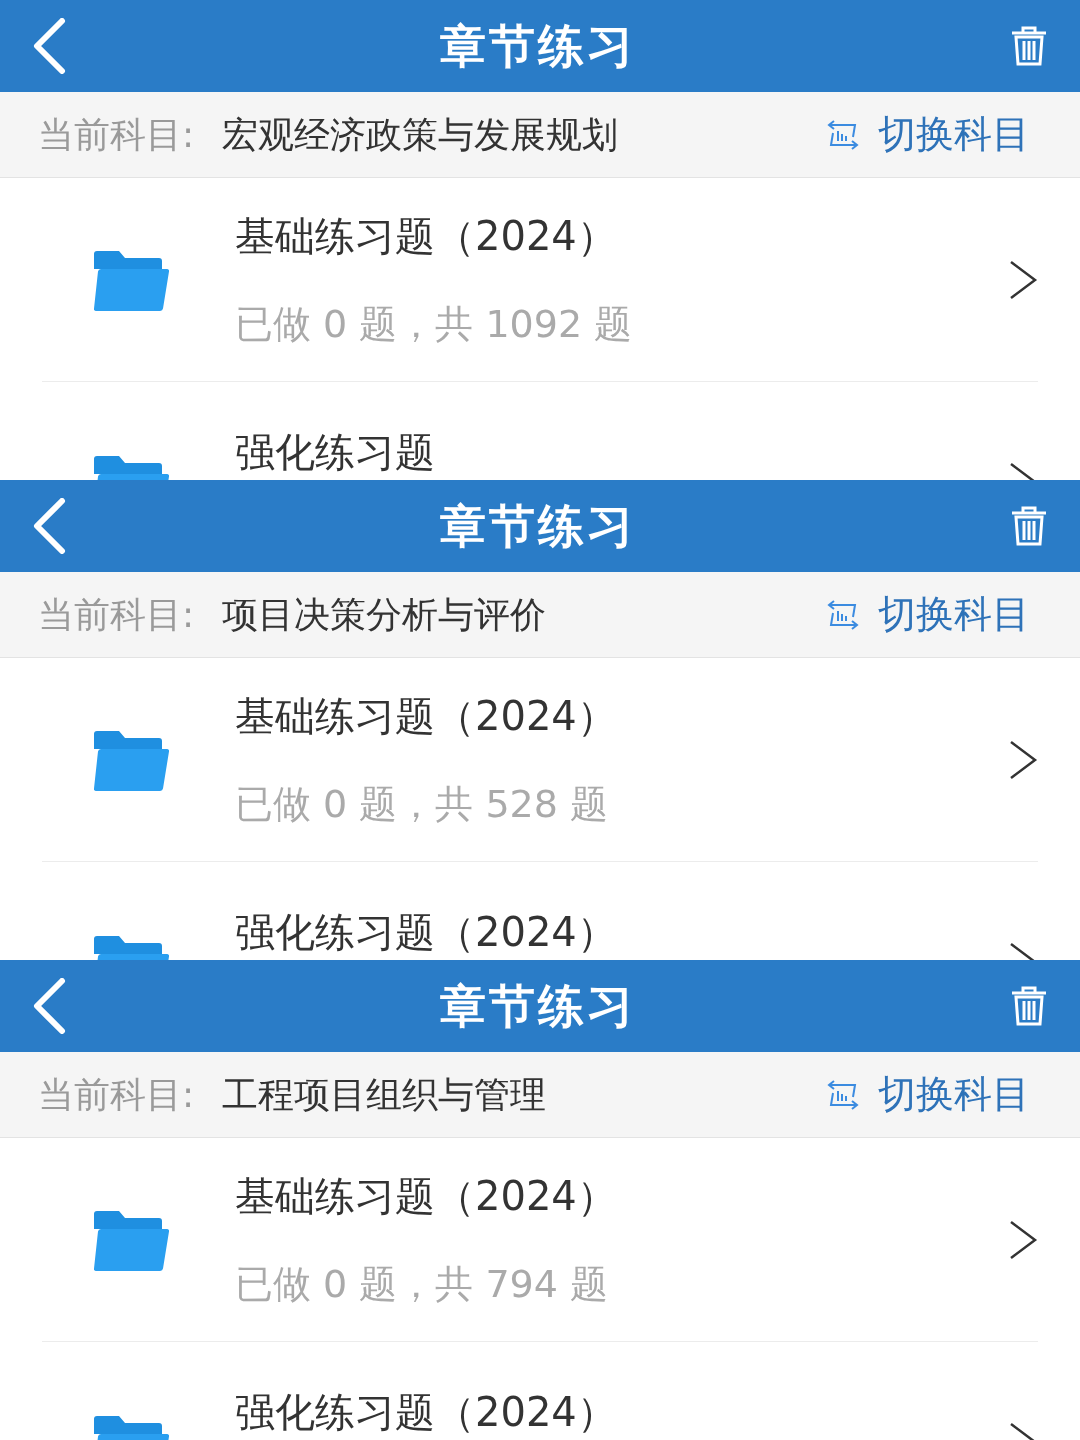 This screenshot has width=1080, height=1440. Describe the element at coordinates (384, 614) in the screenshot. I see `subject-name: 项目决策分析与评价` at that location.